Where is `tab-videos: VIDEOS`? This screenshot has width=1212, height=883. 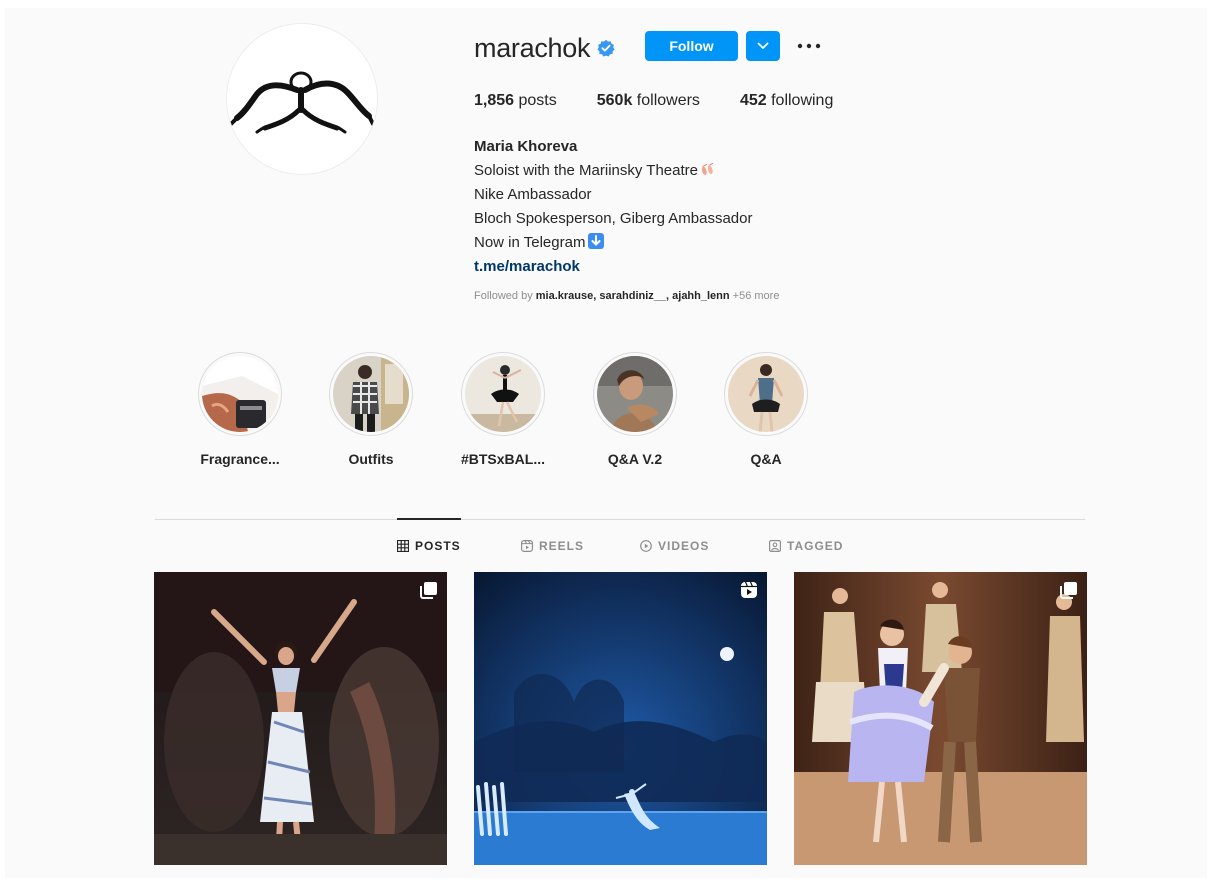 tab-videos: VIDEOS is located at coordinates (674, 546).